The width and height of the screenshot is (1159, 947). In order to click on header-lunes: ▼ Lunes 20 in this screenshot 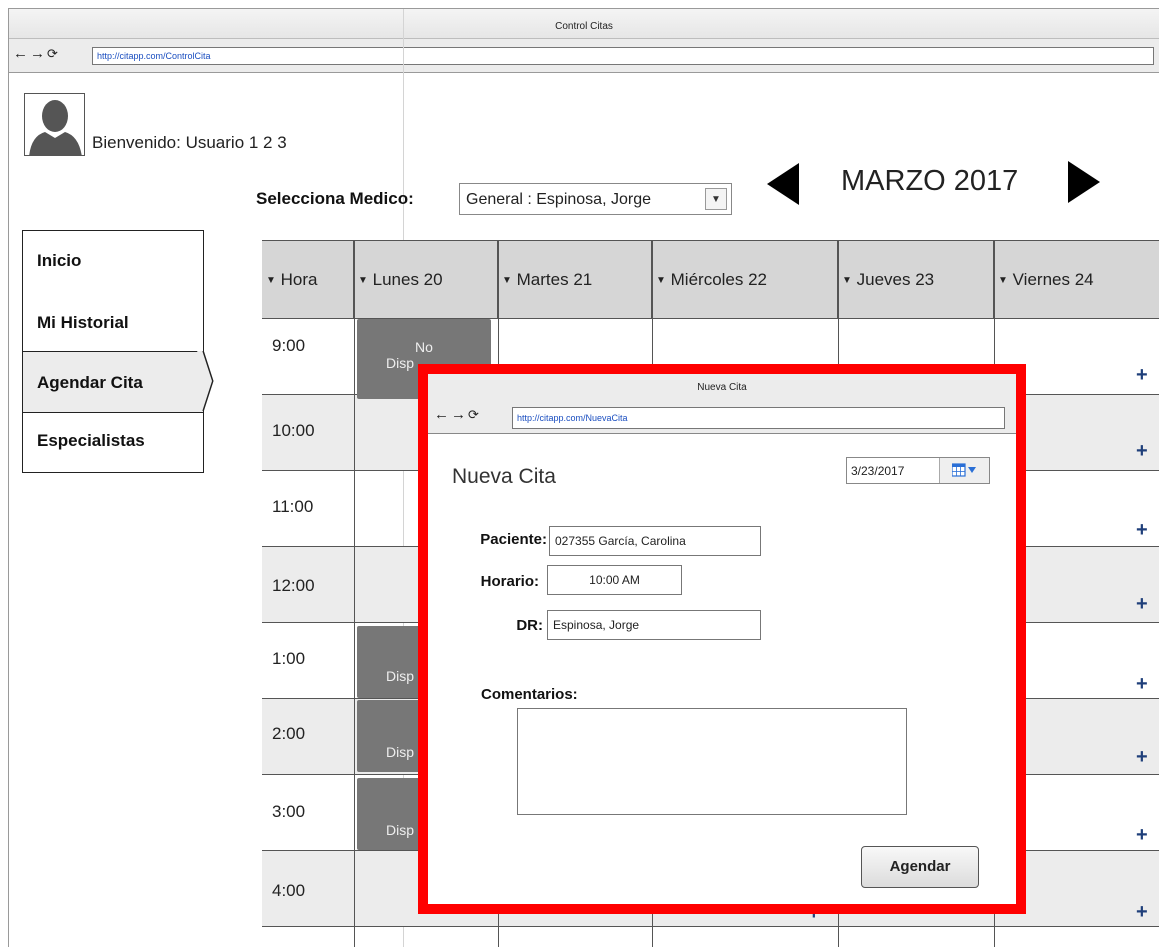, I will do `click(426, 280)`.